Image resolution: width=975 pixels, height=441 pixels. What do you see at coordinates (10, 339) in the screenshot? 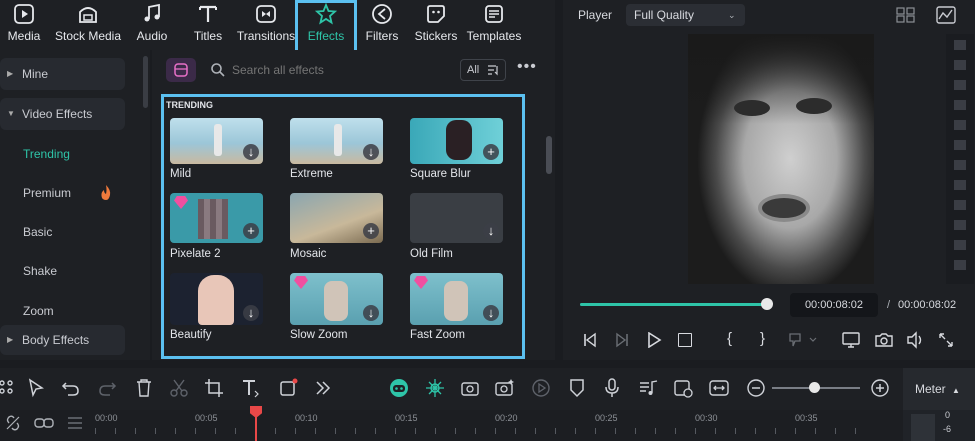
I see `chevron-right-icon: ▶` at bounding box center [10, 339].